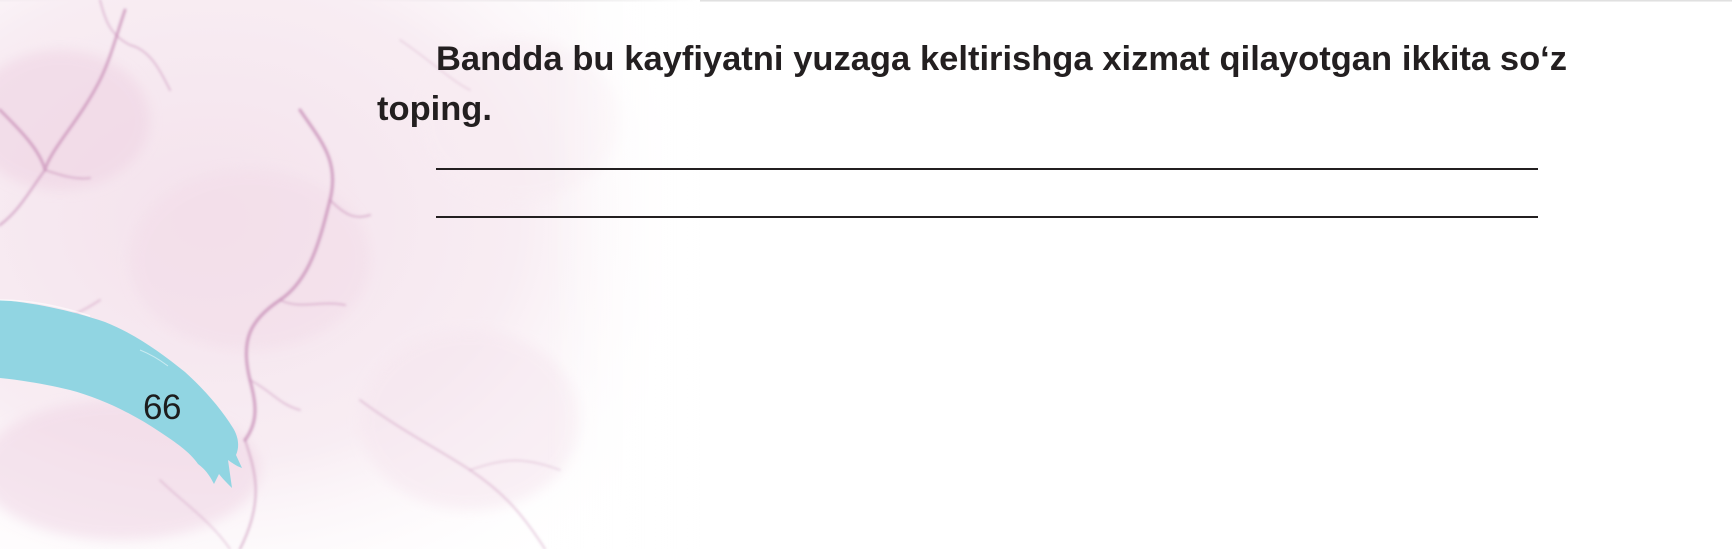  I want to click on page-number: 66, so click(162, 407).